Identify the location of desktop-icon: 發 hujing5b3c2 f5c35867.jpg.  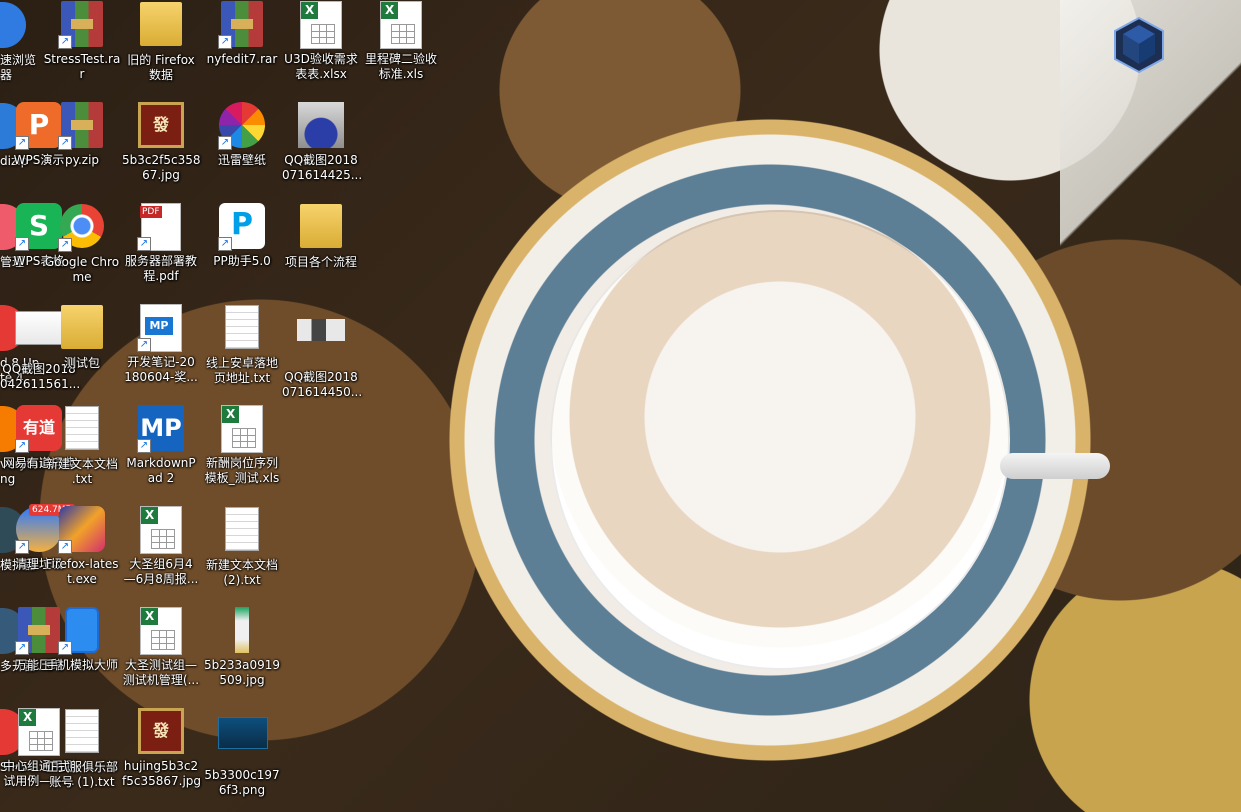
(162, 755).